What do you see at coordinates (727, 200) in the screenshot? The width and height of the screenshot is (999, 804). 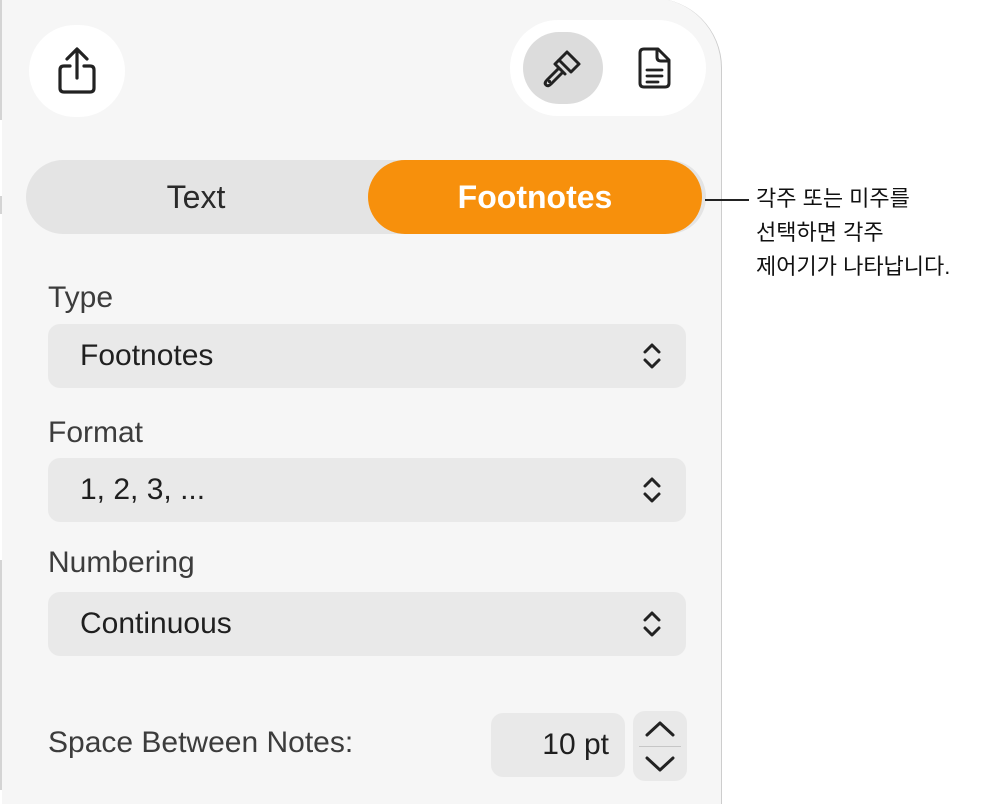 I see `callout-leader-line` at bounding box center [727, 200].